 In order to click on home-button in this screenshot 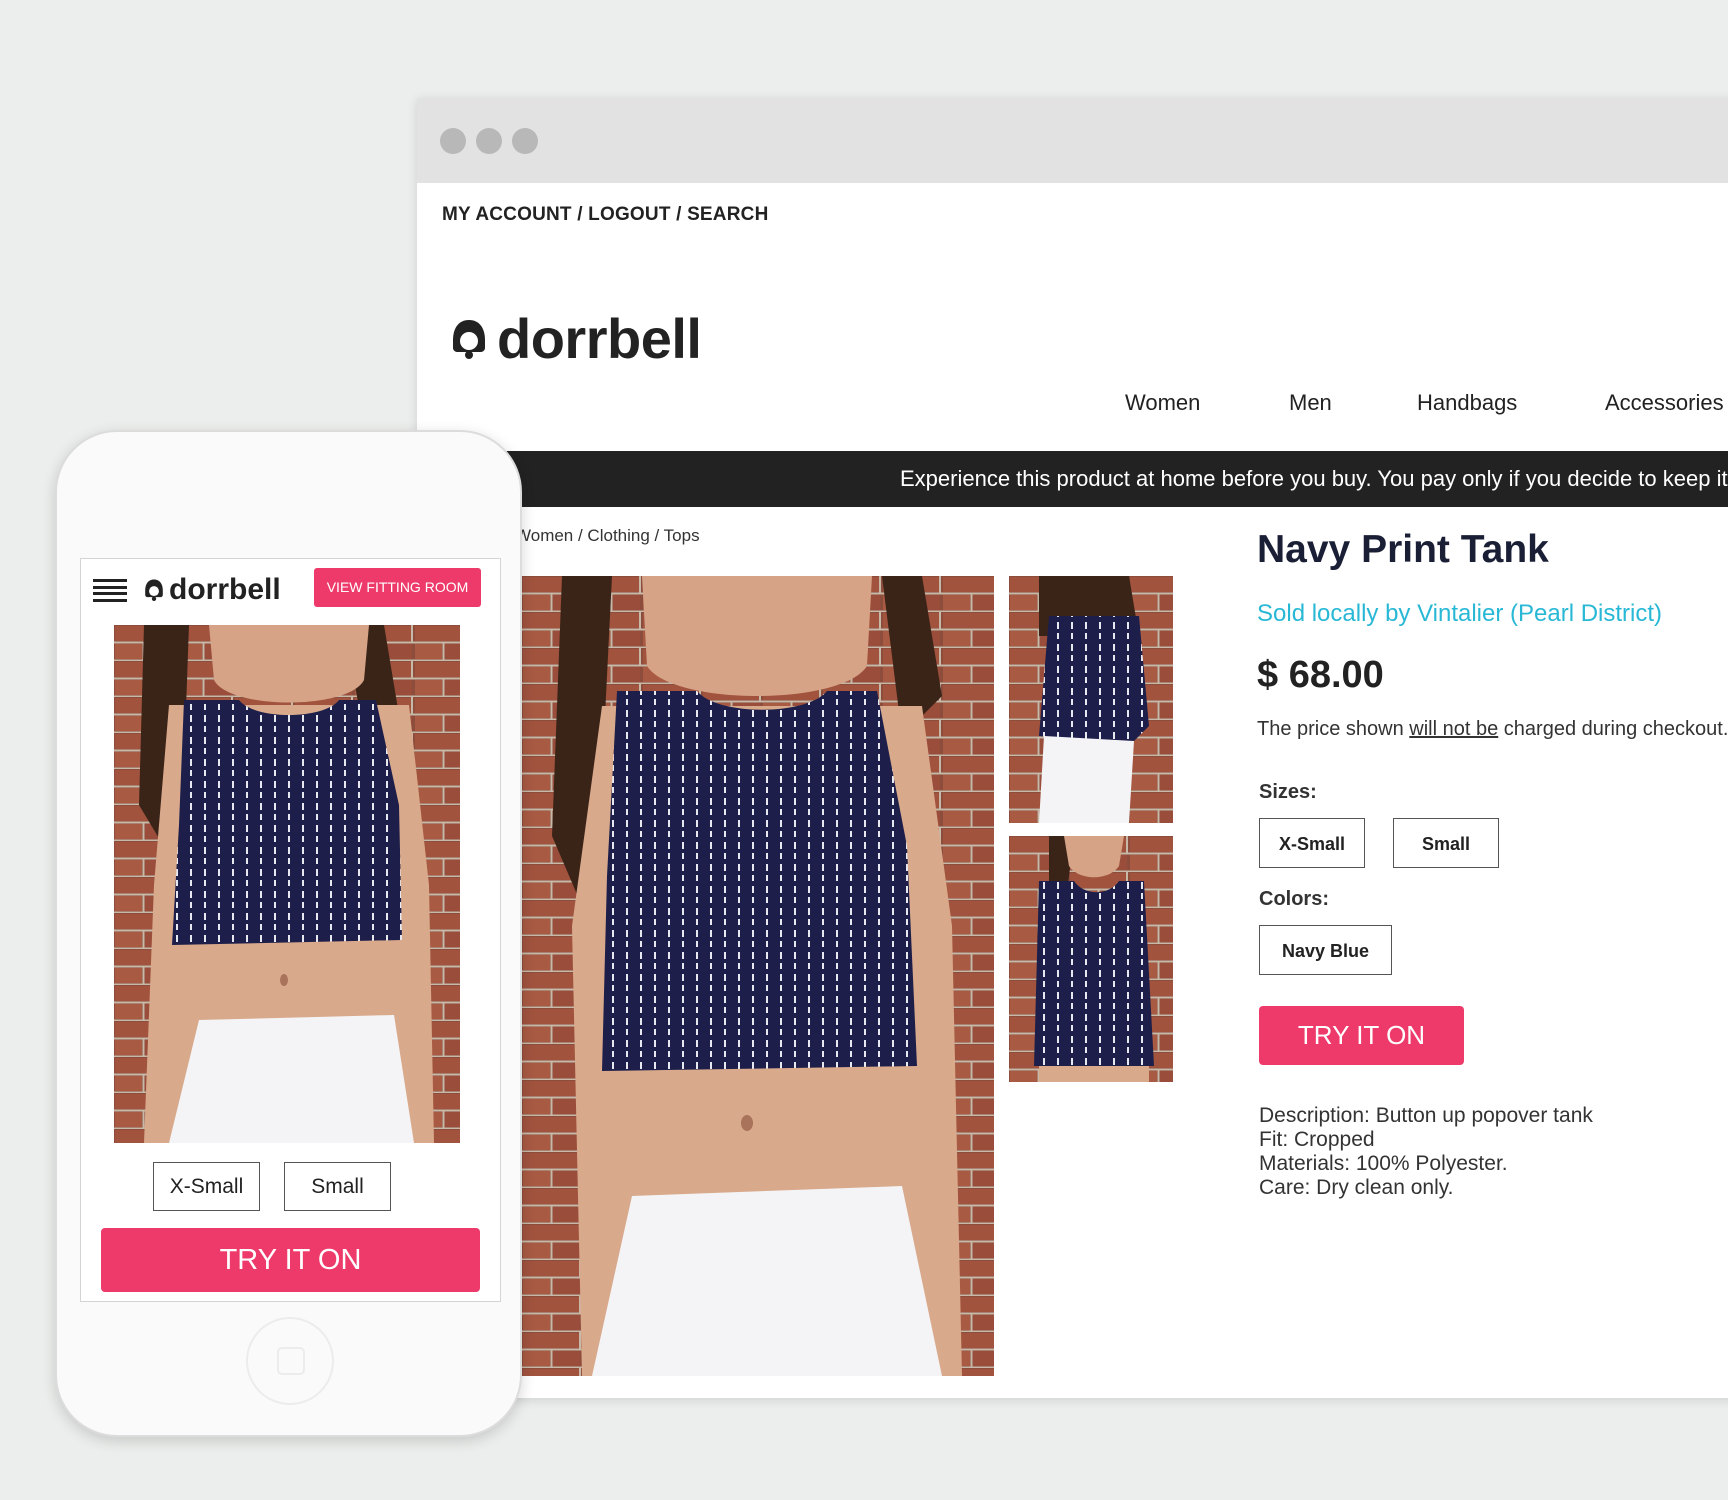, I will do `click(290, 1361)`.